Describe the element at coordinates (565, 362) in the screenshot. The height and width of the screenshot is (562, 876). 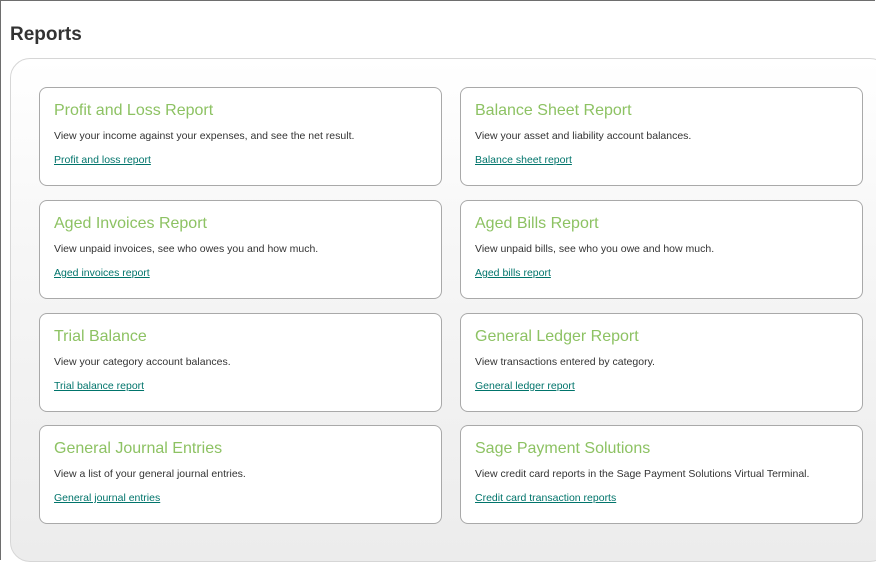
I see `report-card-description: View transactions entered by category.` at that location.